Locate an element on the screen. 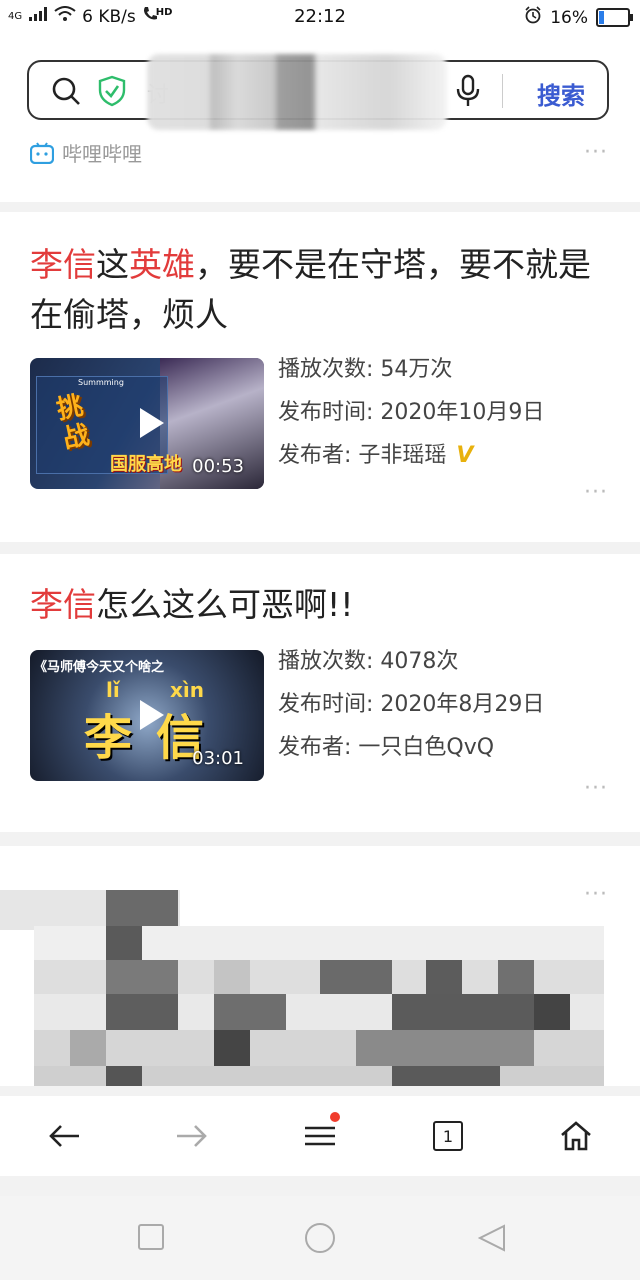 This screenshot has width=640, height=1280. forward-arrow-icon is located at coordinates (192, 1136).